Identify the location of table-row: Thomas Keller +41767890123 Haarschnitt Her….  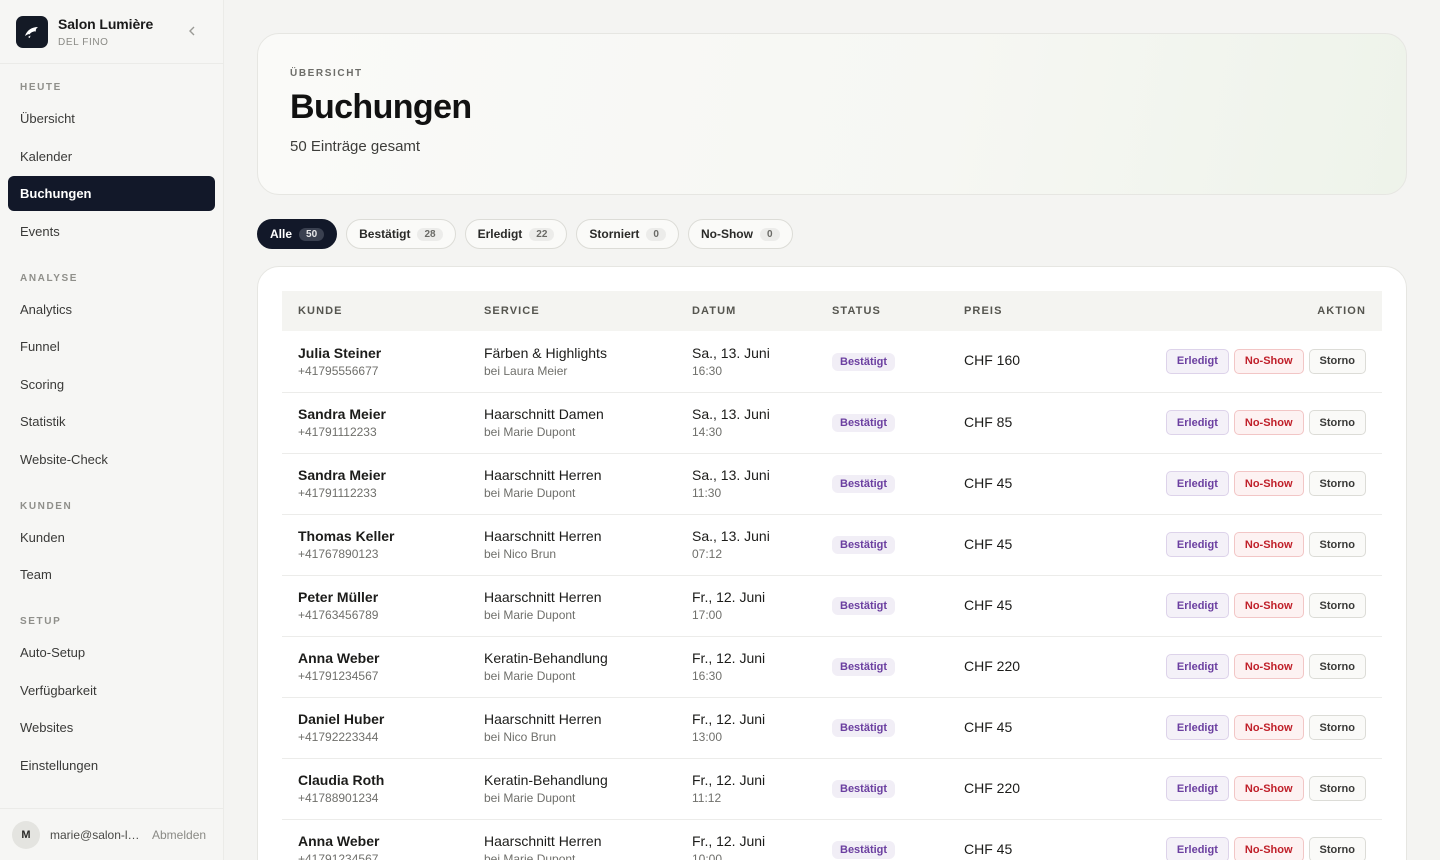
(832, 544).